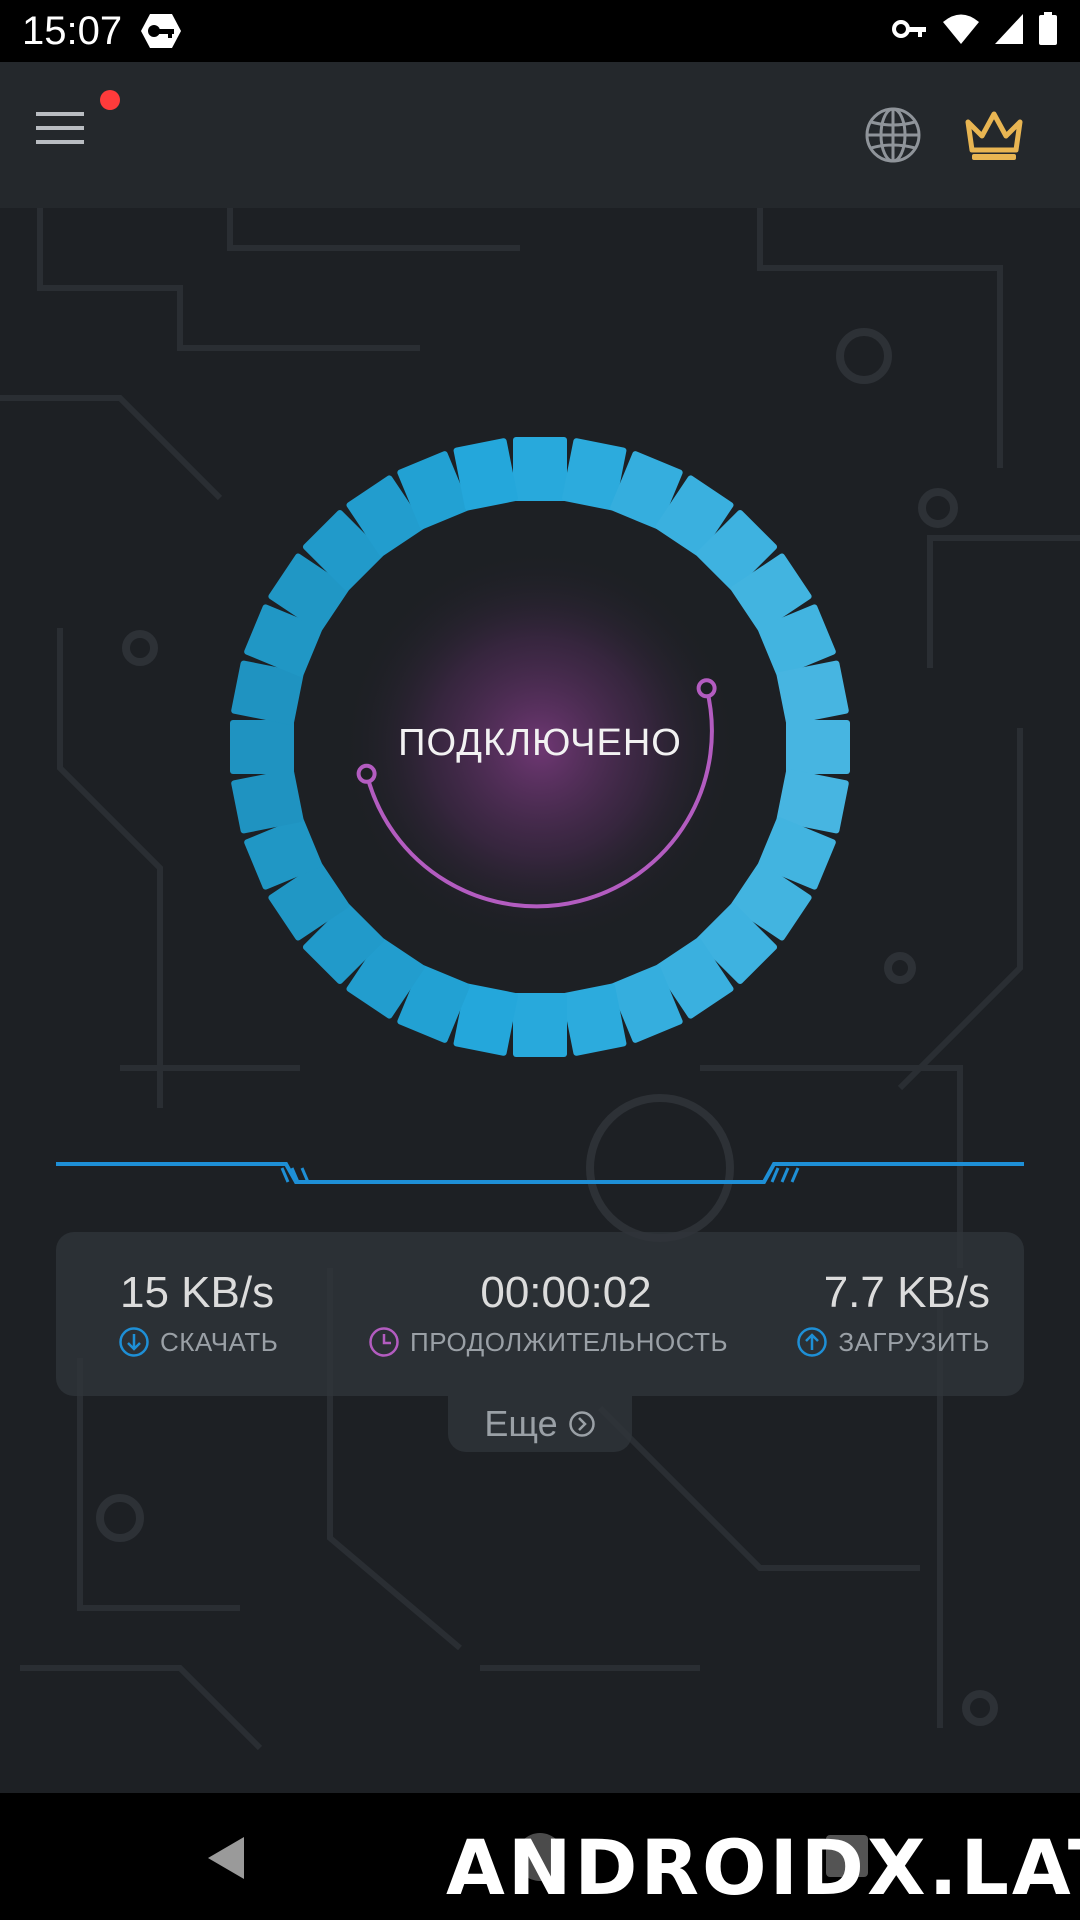  What do you see at coordinates (540, 1173) in the screenshot?
I see `divider-line` at bounding box center [540, 1173].